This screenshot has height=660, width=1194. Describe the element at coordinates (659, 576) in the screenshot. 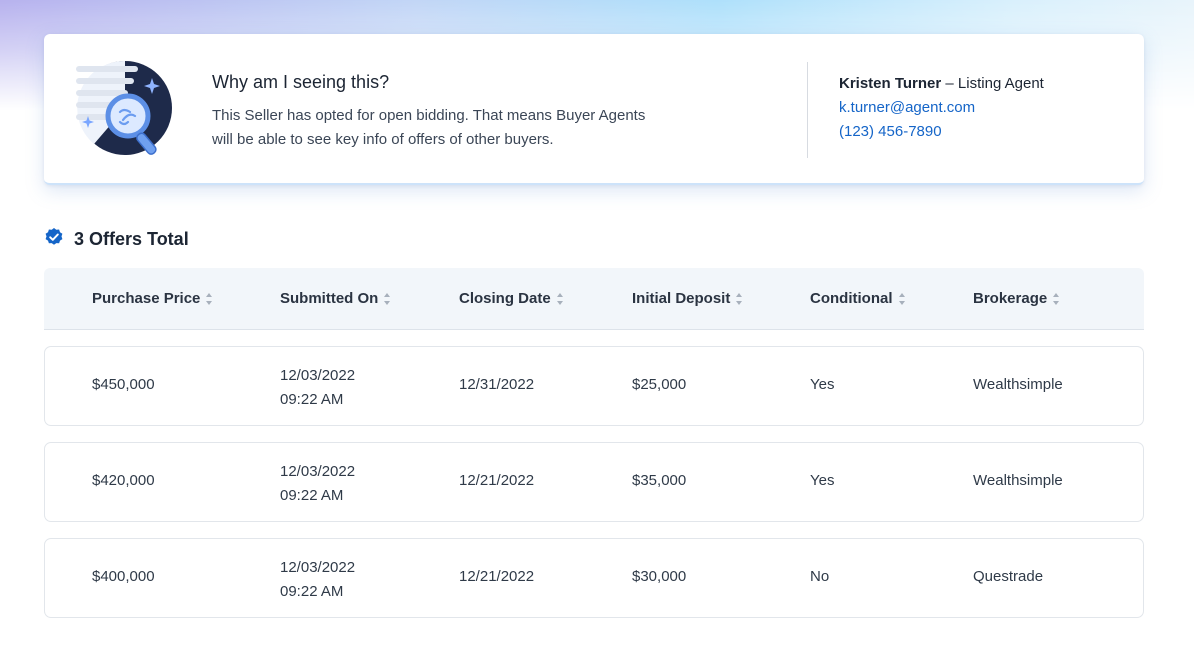

I see `initial-deposit-cell: $30,000` at that location.